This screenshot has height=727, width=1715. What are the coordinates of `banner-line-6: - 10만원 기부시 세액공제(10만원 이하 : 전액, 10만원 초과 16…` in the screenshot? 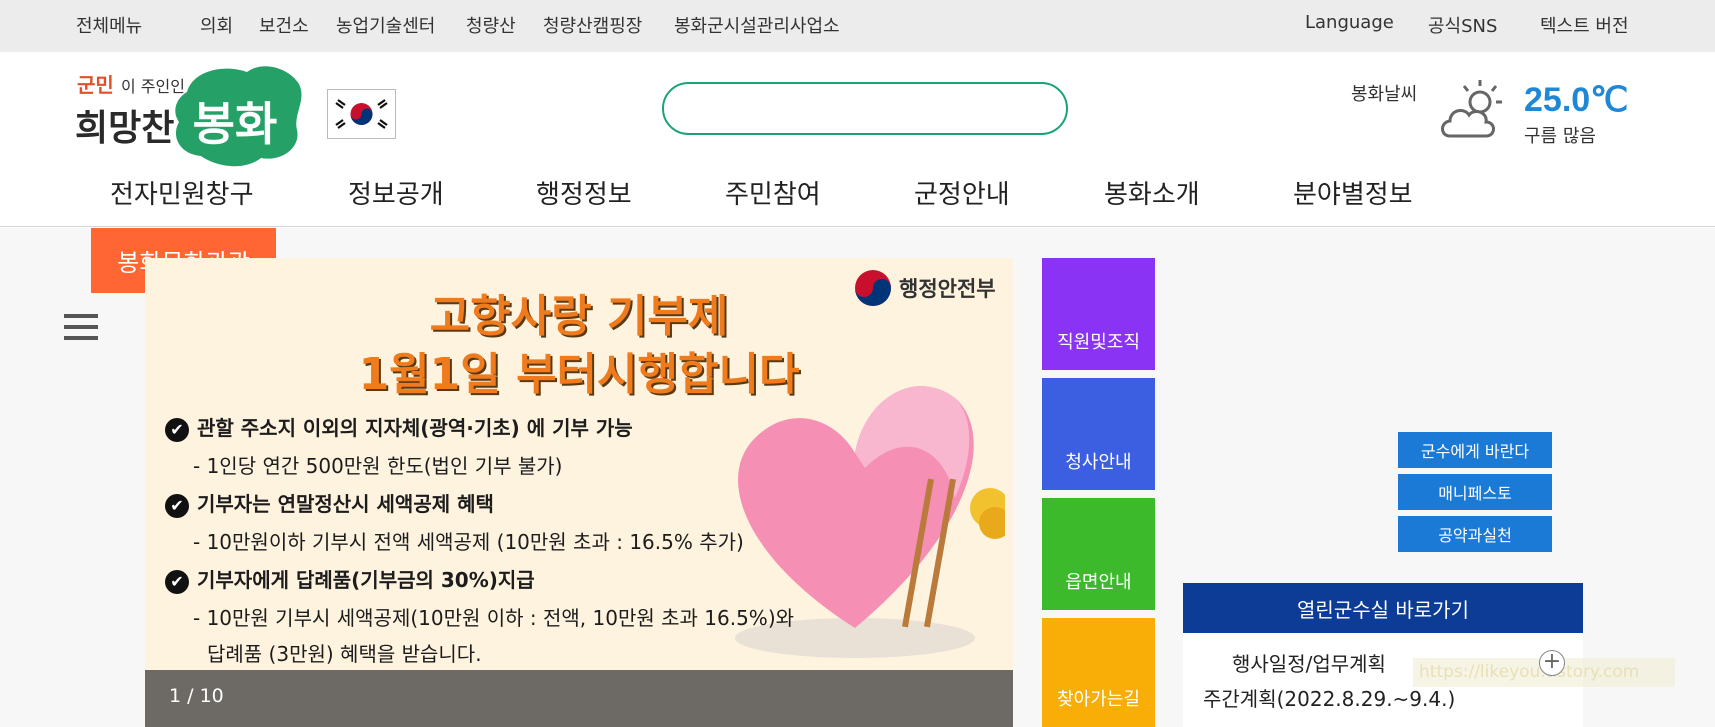 It's located at (494, 618).